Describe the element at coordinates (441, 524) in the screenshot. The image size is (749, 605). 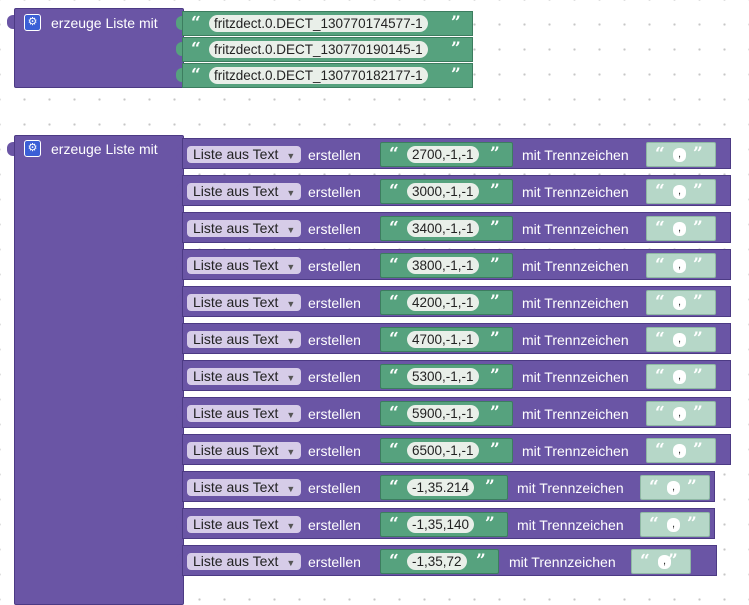
I see `text-field: -1,35,140` at that location.